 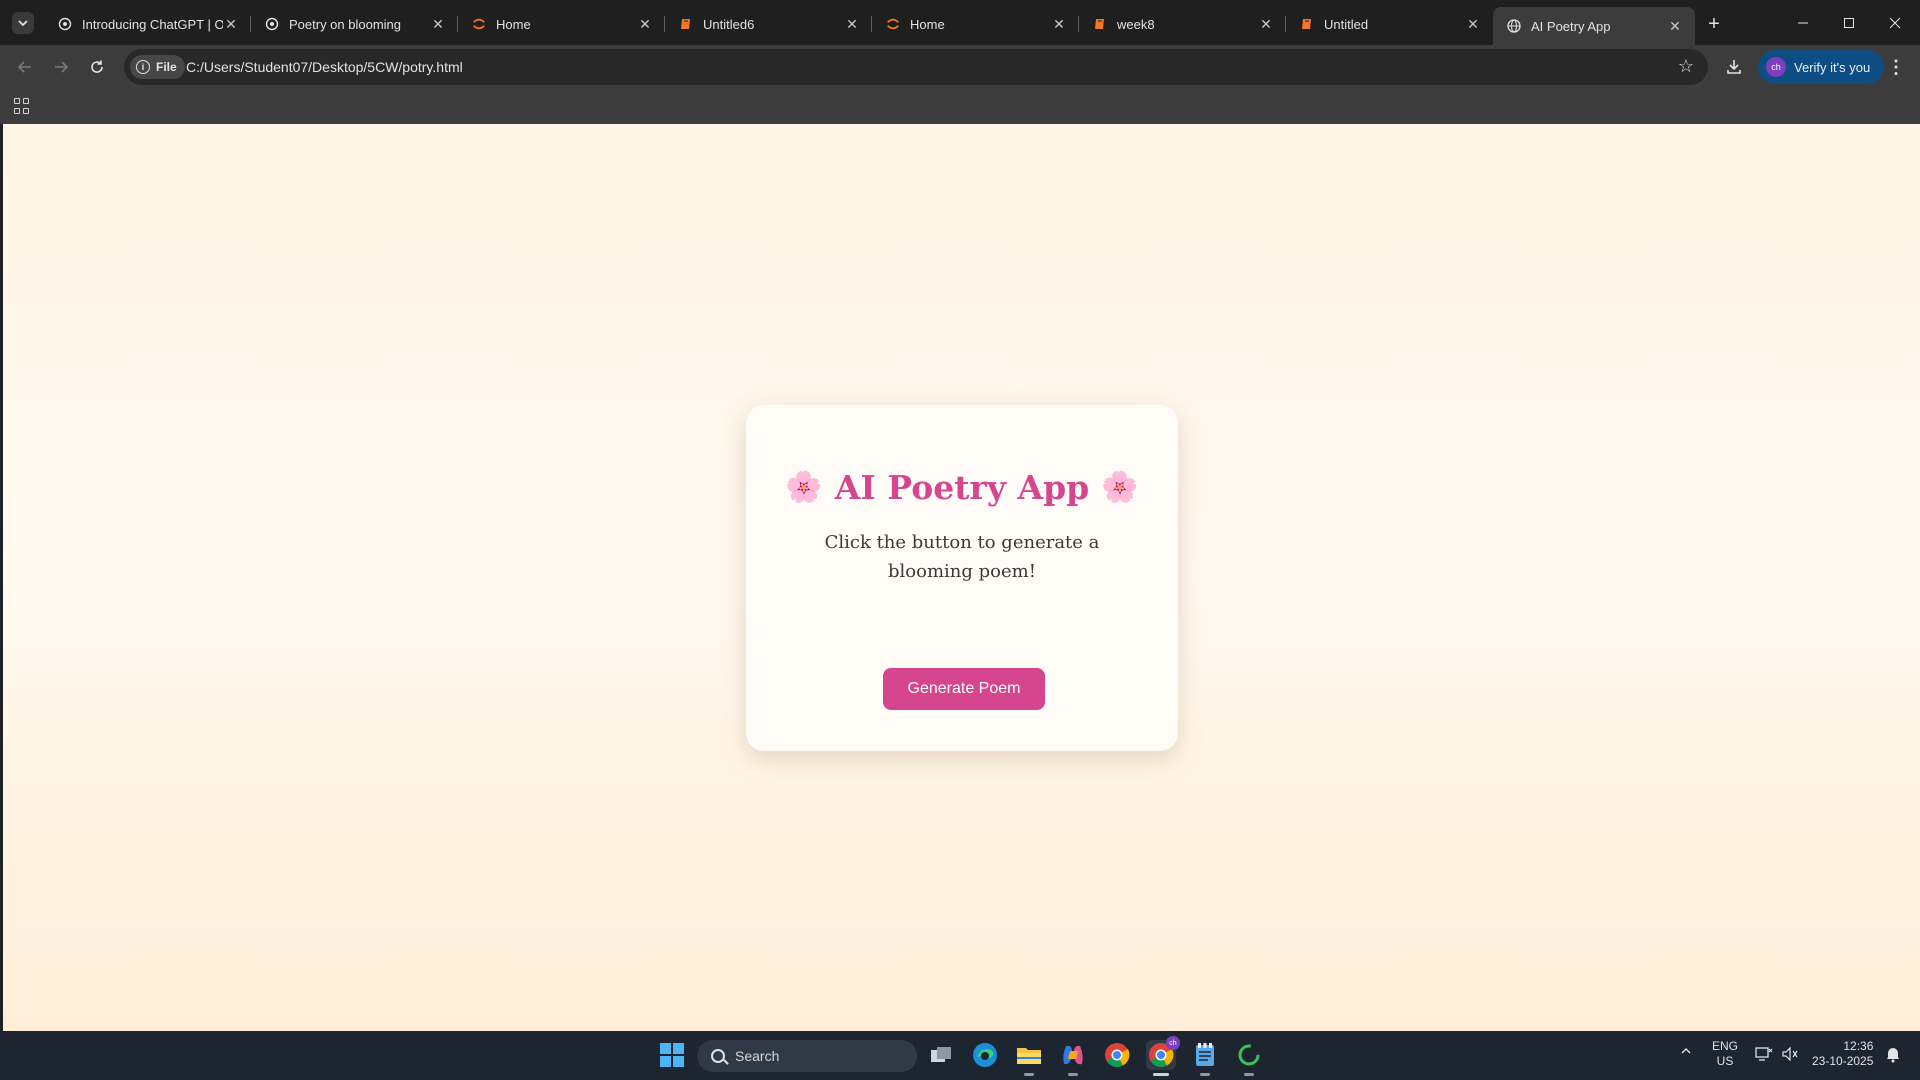 What do you see at coordinates (561, 24) in the screenshot?
I see `tab-home-1: Home ✕` at bounding box center [561, 24].